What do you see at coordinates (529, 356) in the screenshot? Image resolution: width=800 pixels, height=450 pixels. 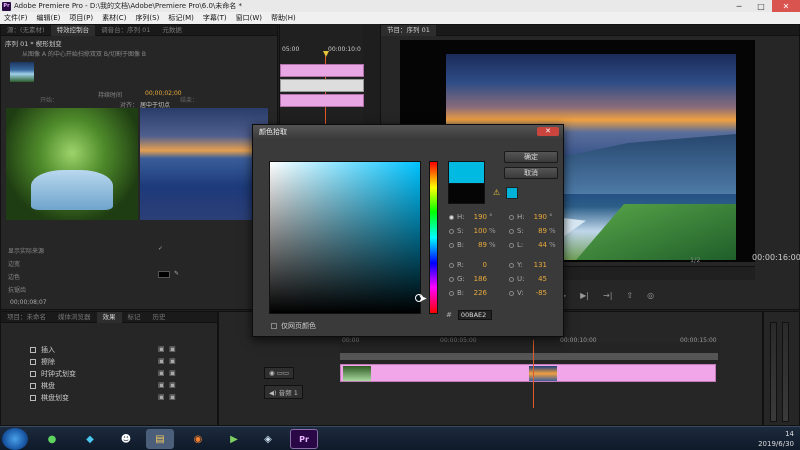 I see `work-area-bar` at bounding box center [529, 356].